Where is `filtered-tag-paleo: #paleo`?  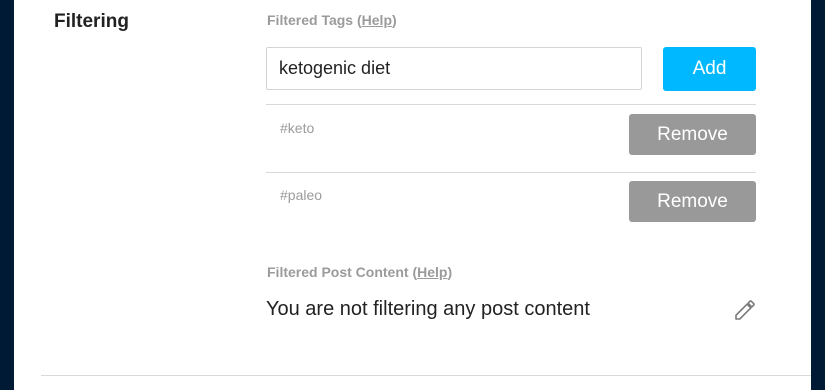 filtered-tag-paleo: #paleo is located at coordinates (301, 195).